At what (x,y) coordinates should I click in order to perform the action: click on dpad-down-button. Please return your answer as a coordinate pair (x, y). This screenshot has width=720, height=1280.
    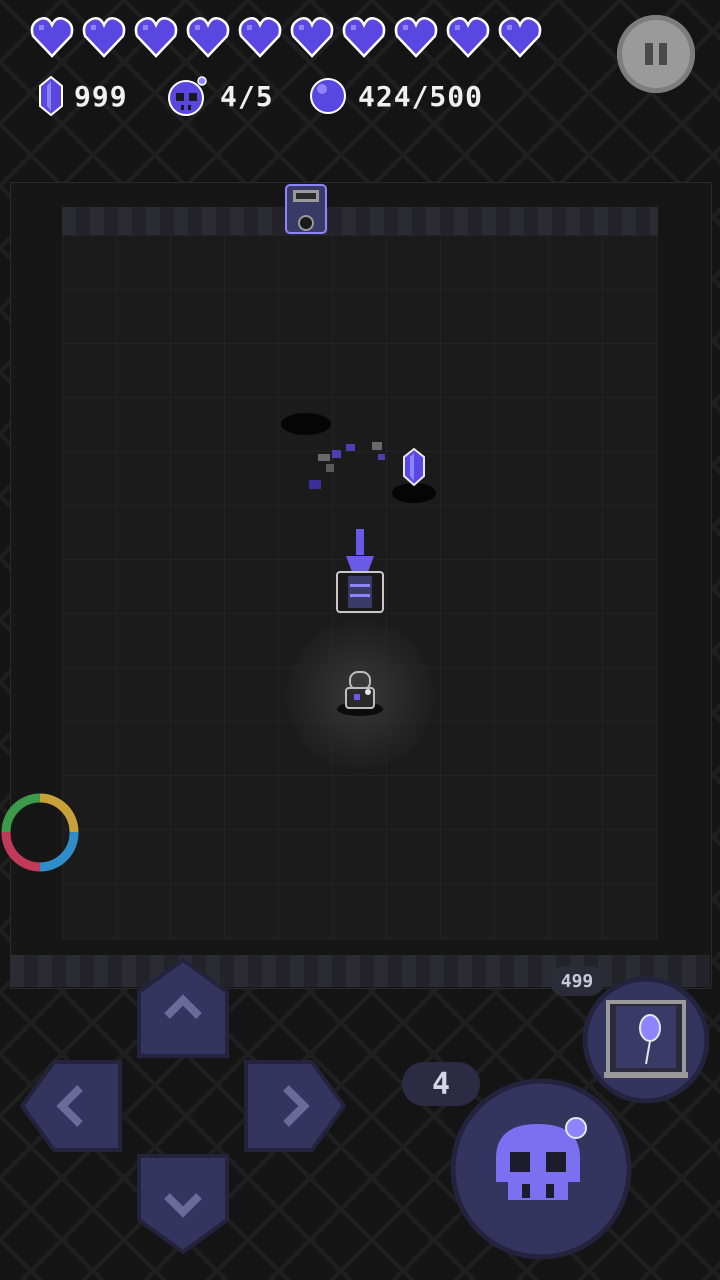
    Looking at the image, I should click on (183, 1203).